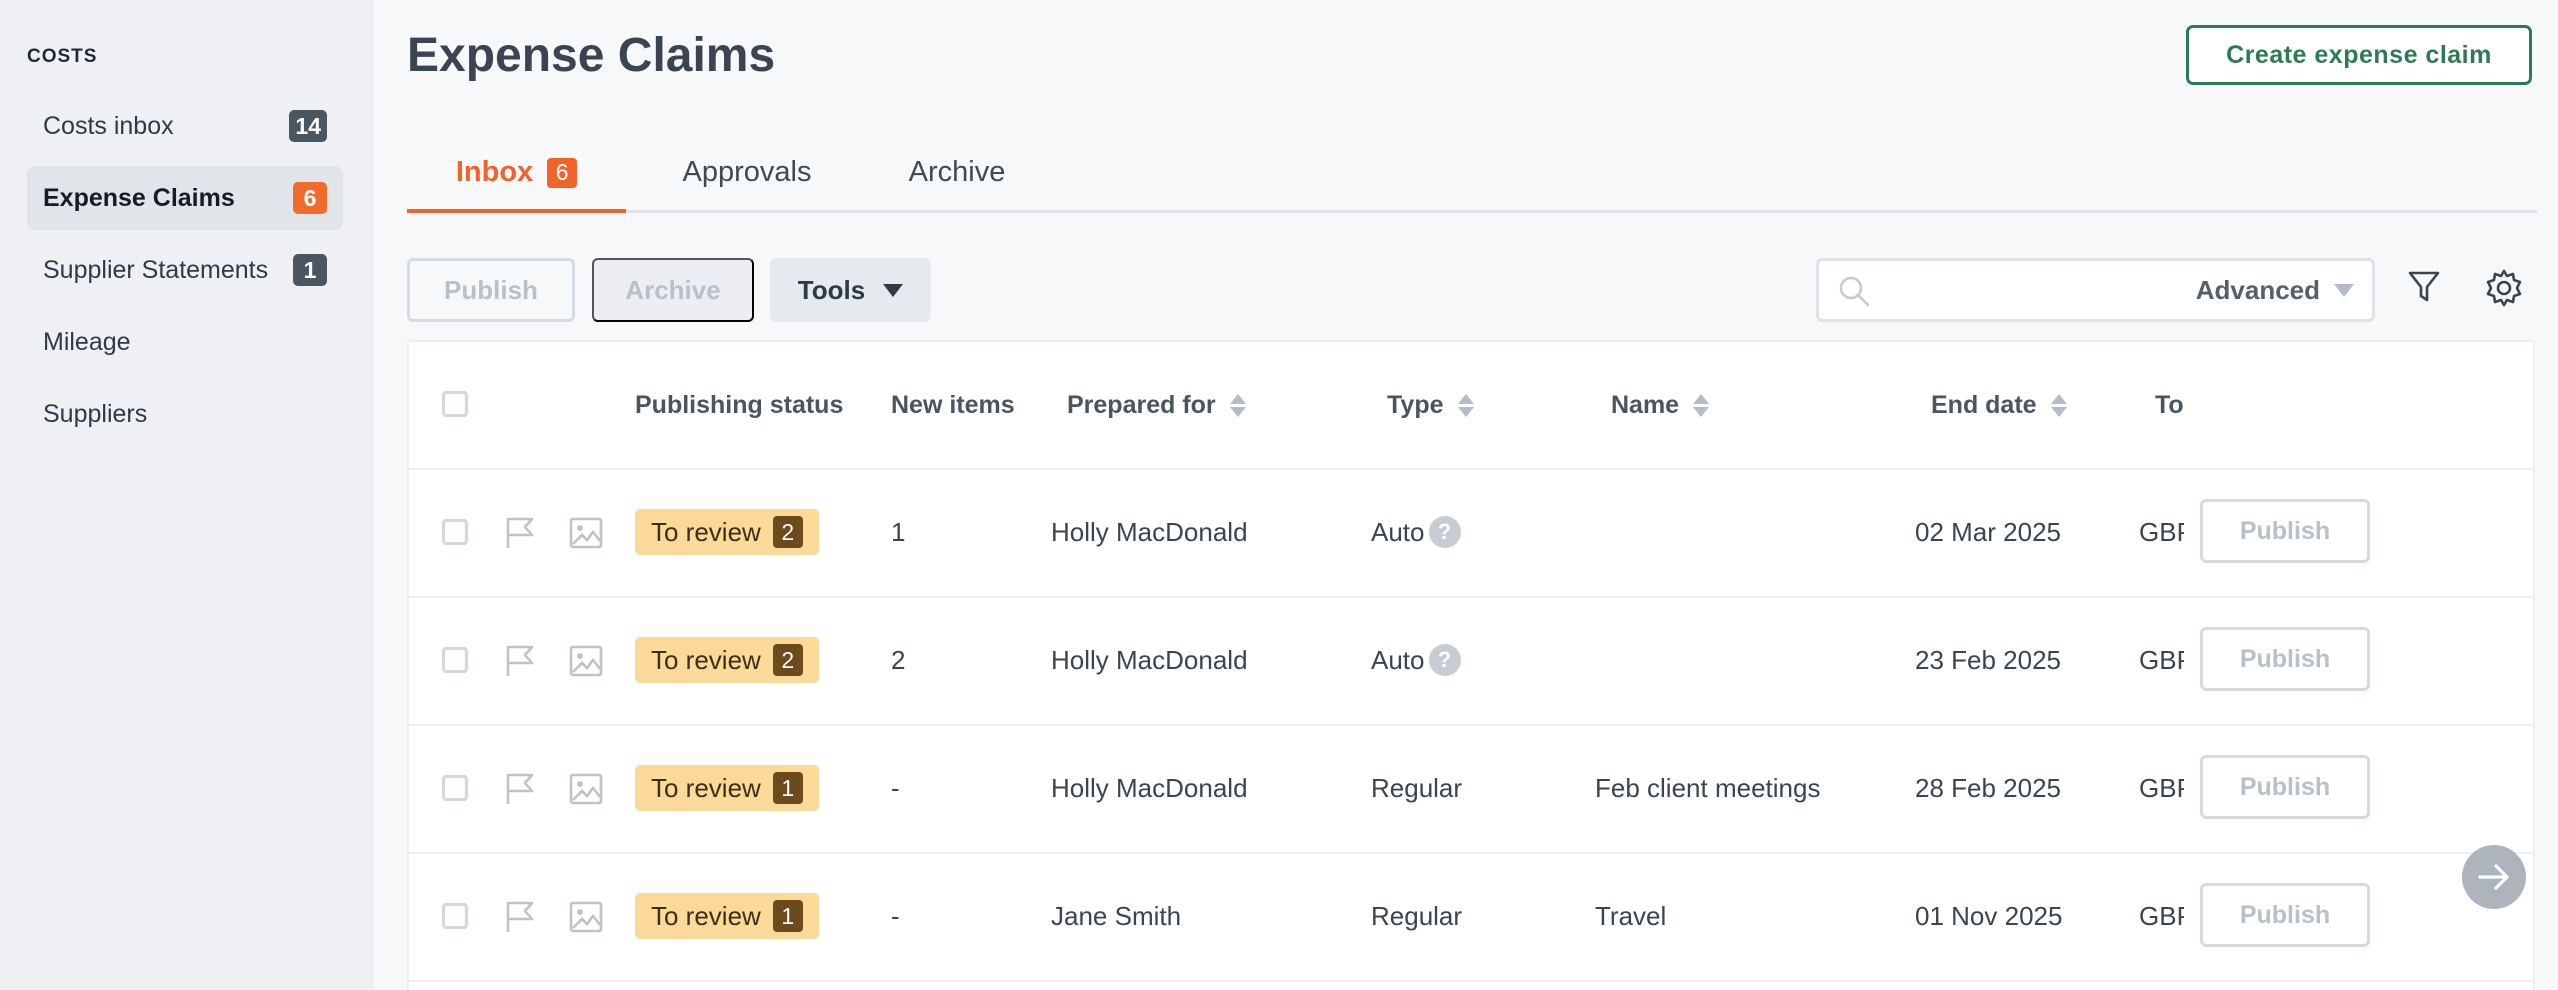 This screenshot has width=2558, height=990. I want to click on page-title: Expense Claims, so click(591, 55).